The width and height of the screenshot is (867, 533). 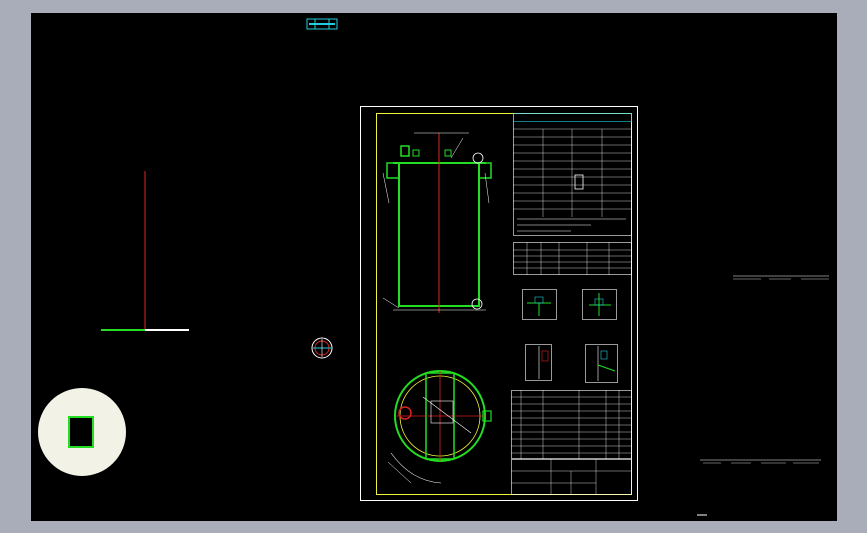 What do you see at coordinates (322, 348) in the screenshot?
I see `circle-symbol-icon` at bounding box center [322, 348].